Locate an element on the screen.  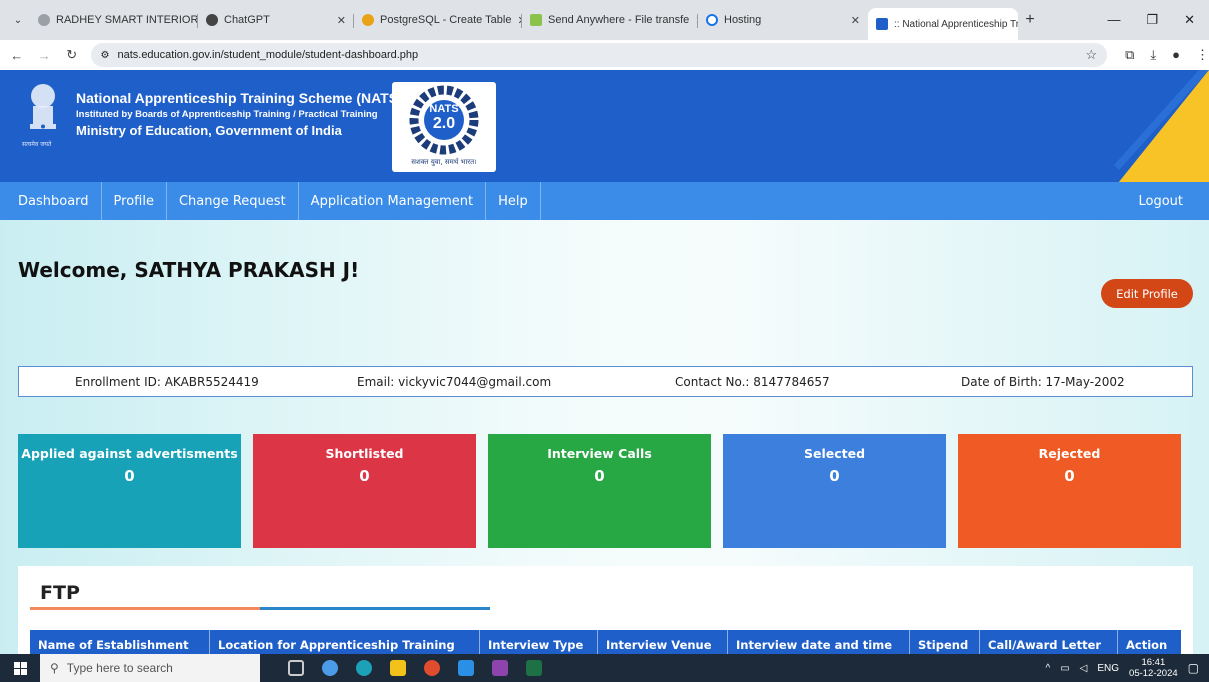
column-header: Action is located at coordinates (1147, 645).